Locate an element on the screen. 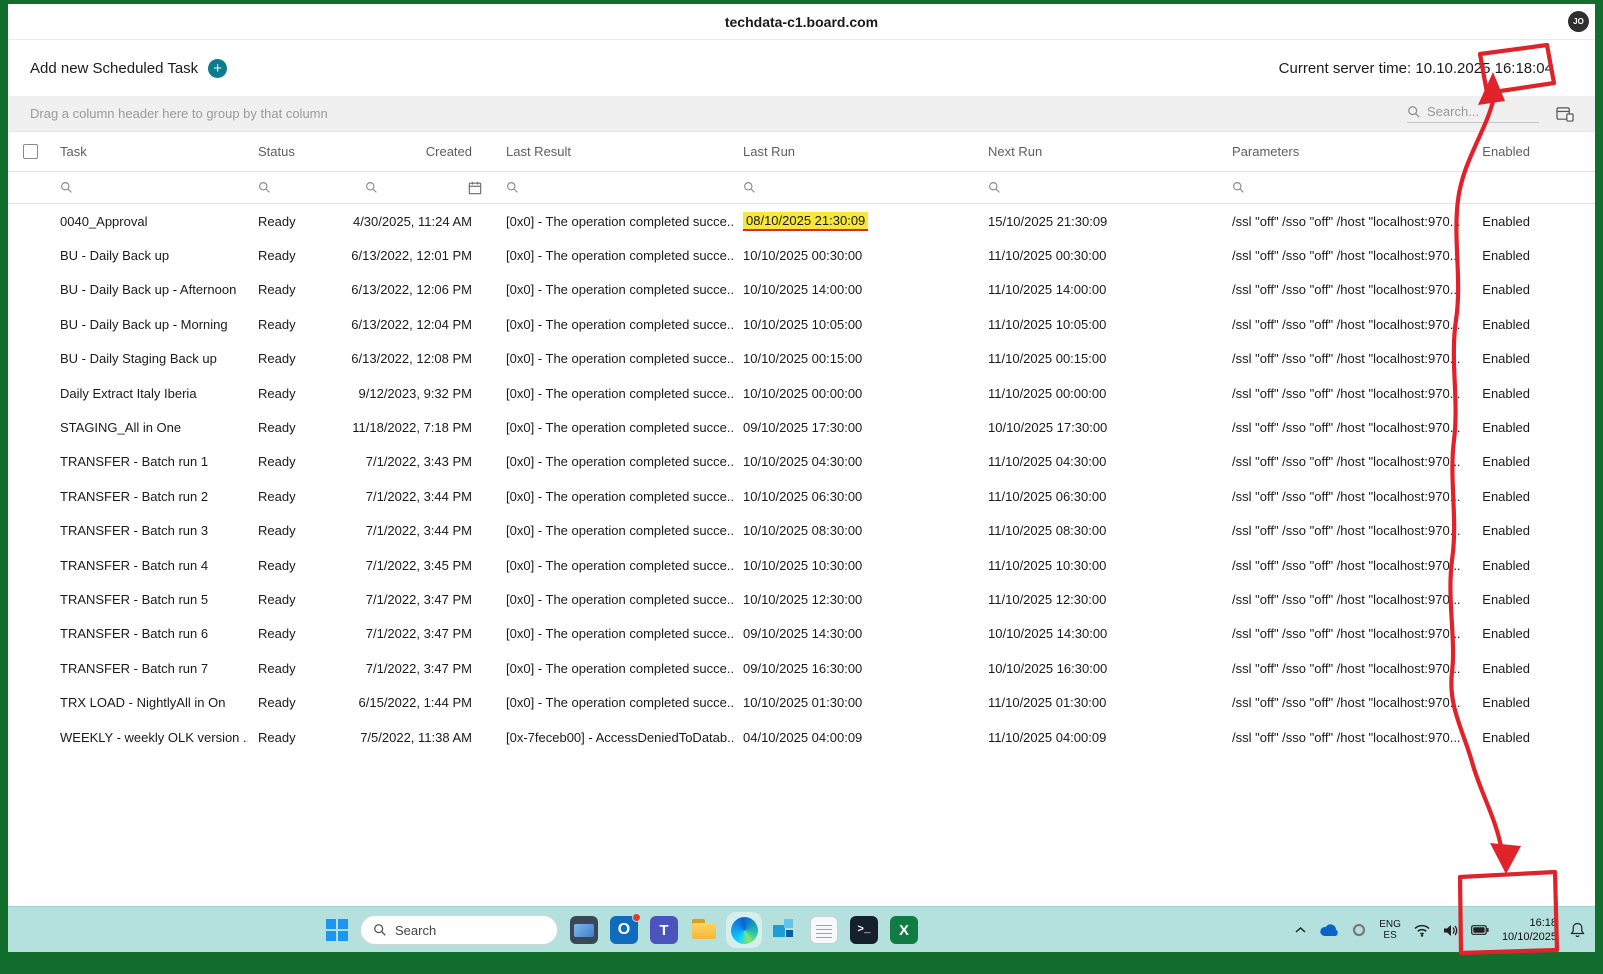 The height and width of the screenshot is (974, 1603). outlook-icon: O is located at coordinates (625, 928).